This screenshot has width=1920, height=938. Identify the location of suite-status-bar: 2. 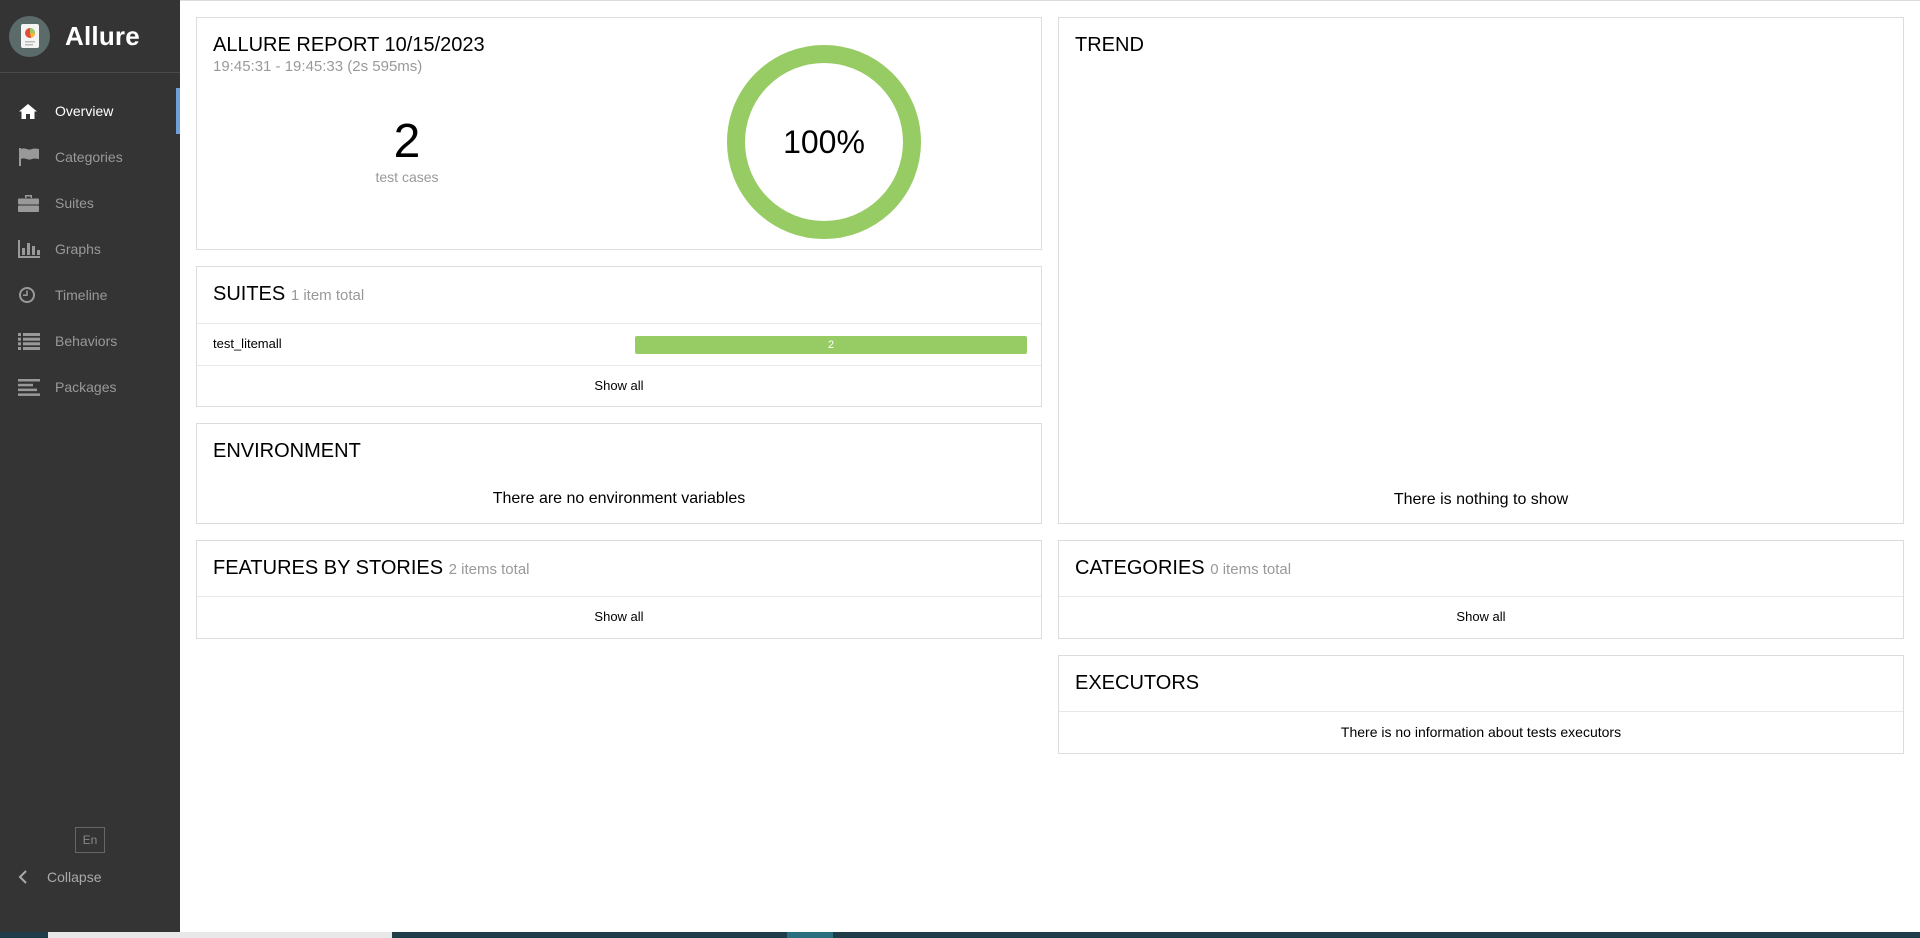
(831, 345).